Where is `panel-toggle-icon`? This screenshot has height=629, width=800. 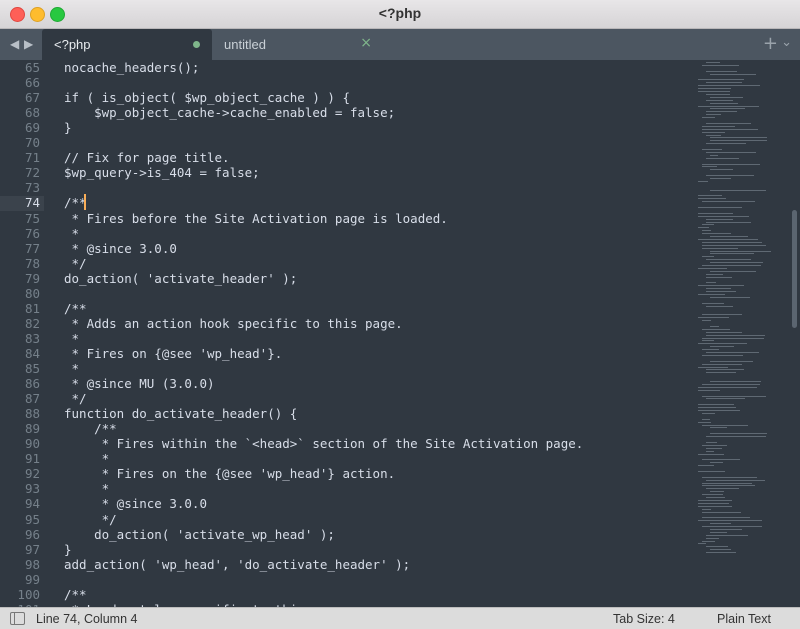 panel-toggle-icon is located at coordinates (17, 618).